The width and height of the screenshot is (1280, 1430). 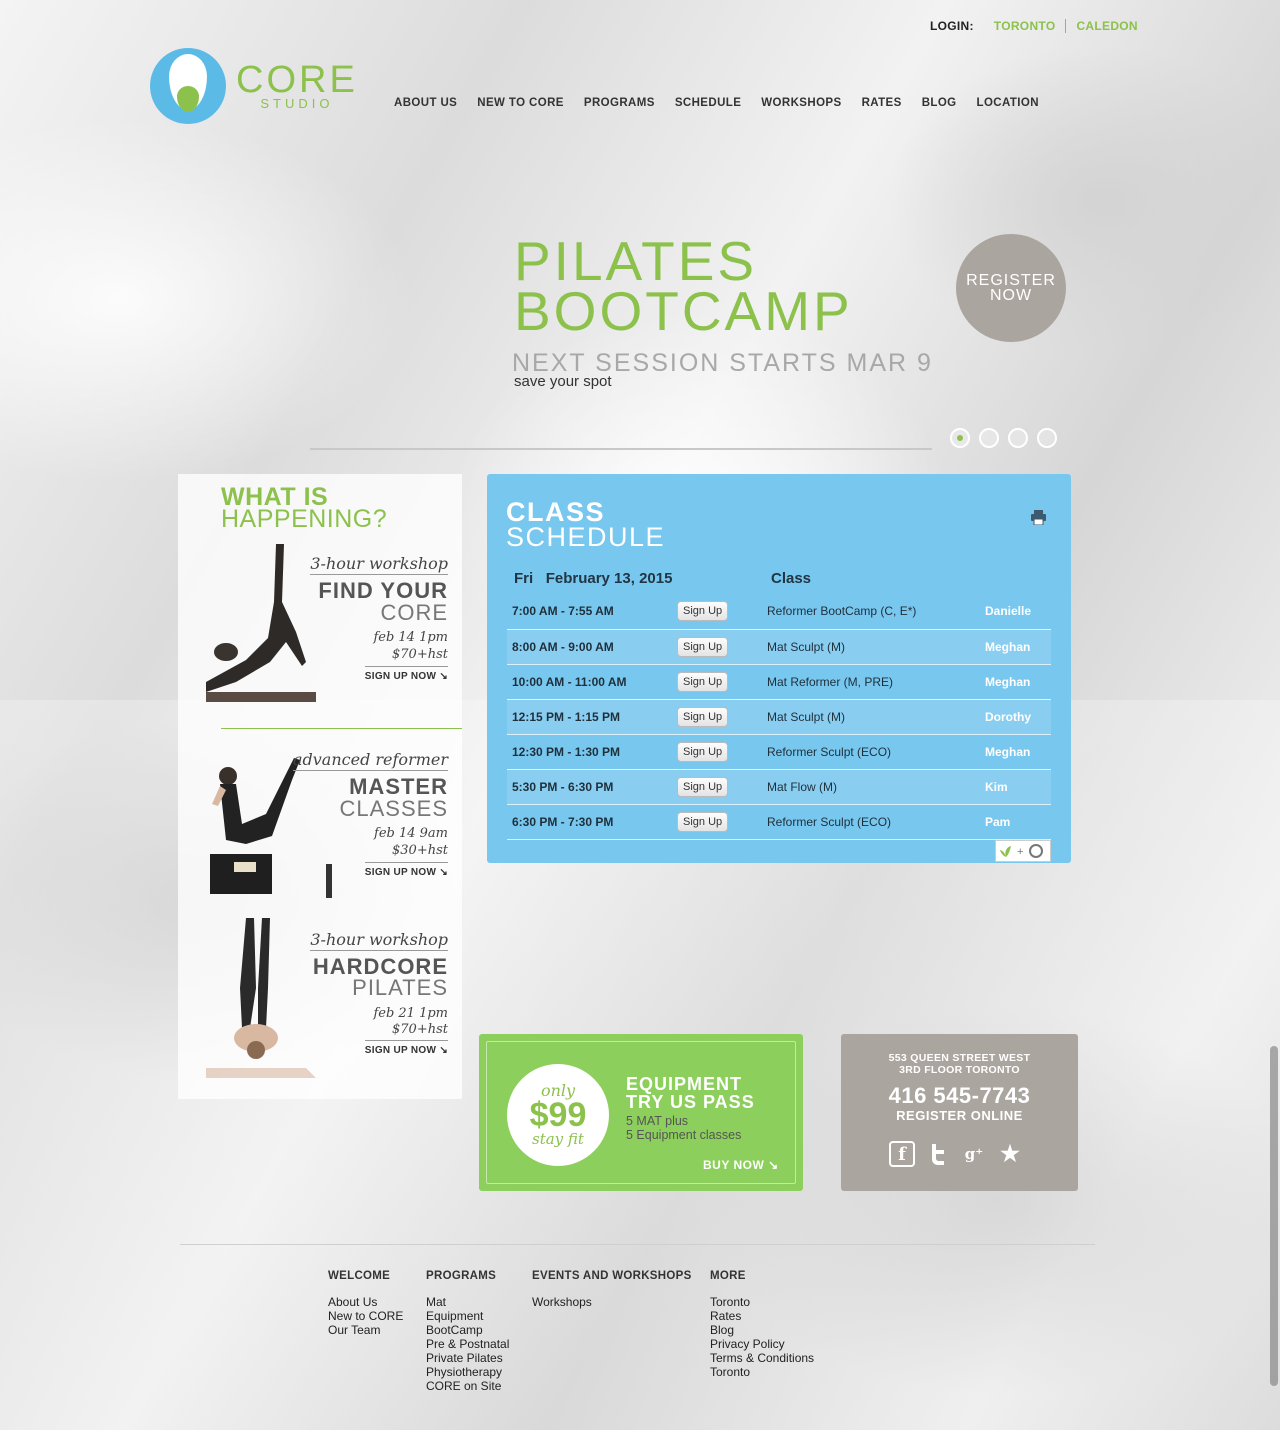 I want to click on price-amount: $99, so click(x=558, y=1115).